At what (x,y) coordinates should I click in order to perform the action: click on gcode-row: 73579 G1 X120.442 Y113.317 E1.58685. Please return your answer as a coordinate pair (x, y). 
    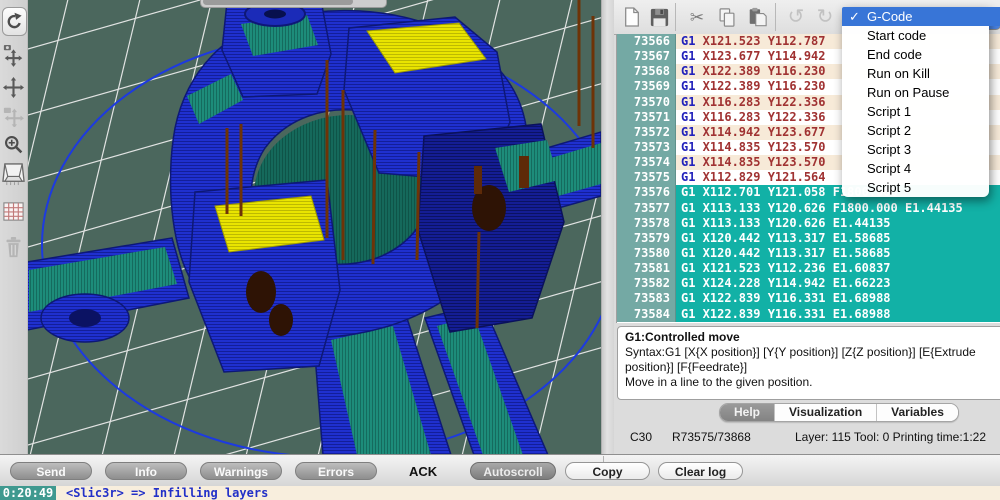
    Looking at the image, I should click on (808, 238).